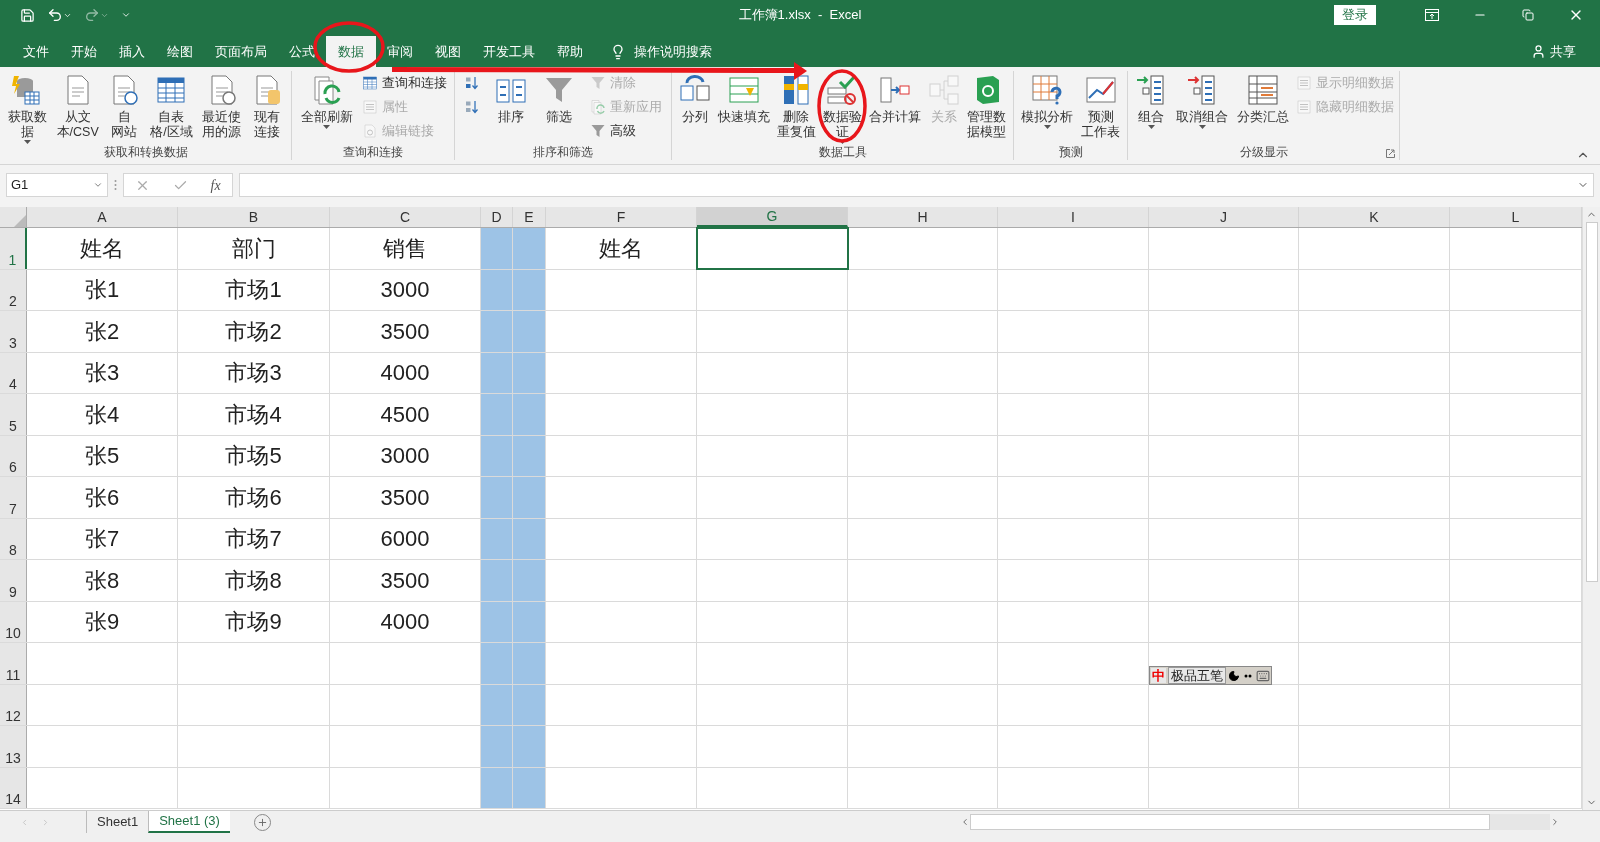  I want to click on ribbon-tab: 开始, so click(84, 51).